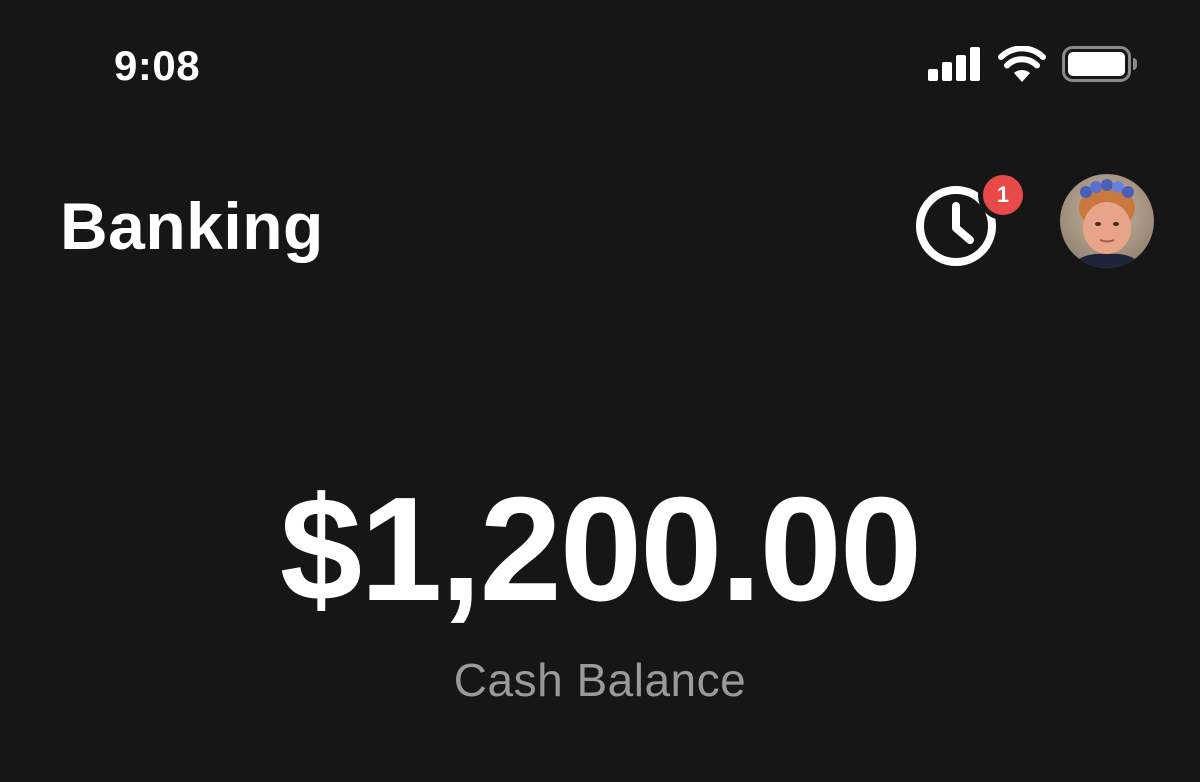  I want to click on cellular-signal-icon, so click(954, 64).